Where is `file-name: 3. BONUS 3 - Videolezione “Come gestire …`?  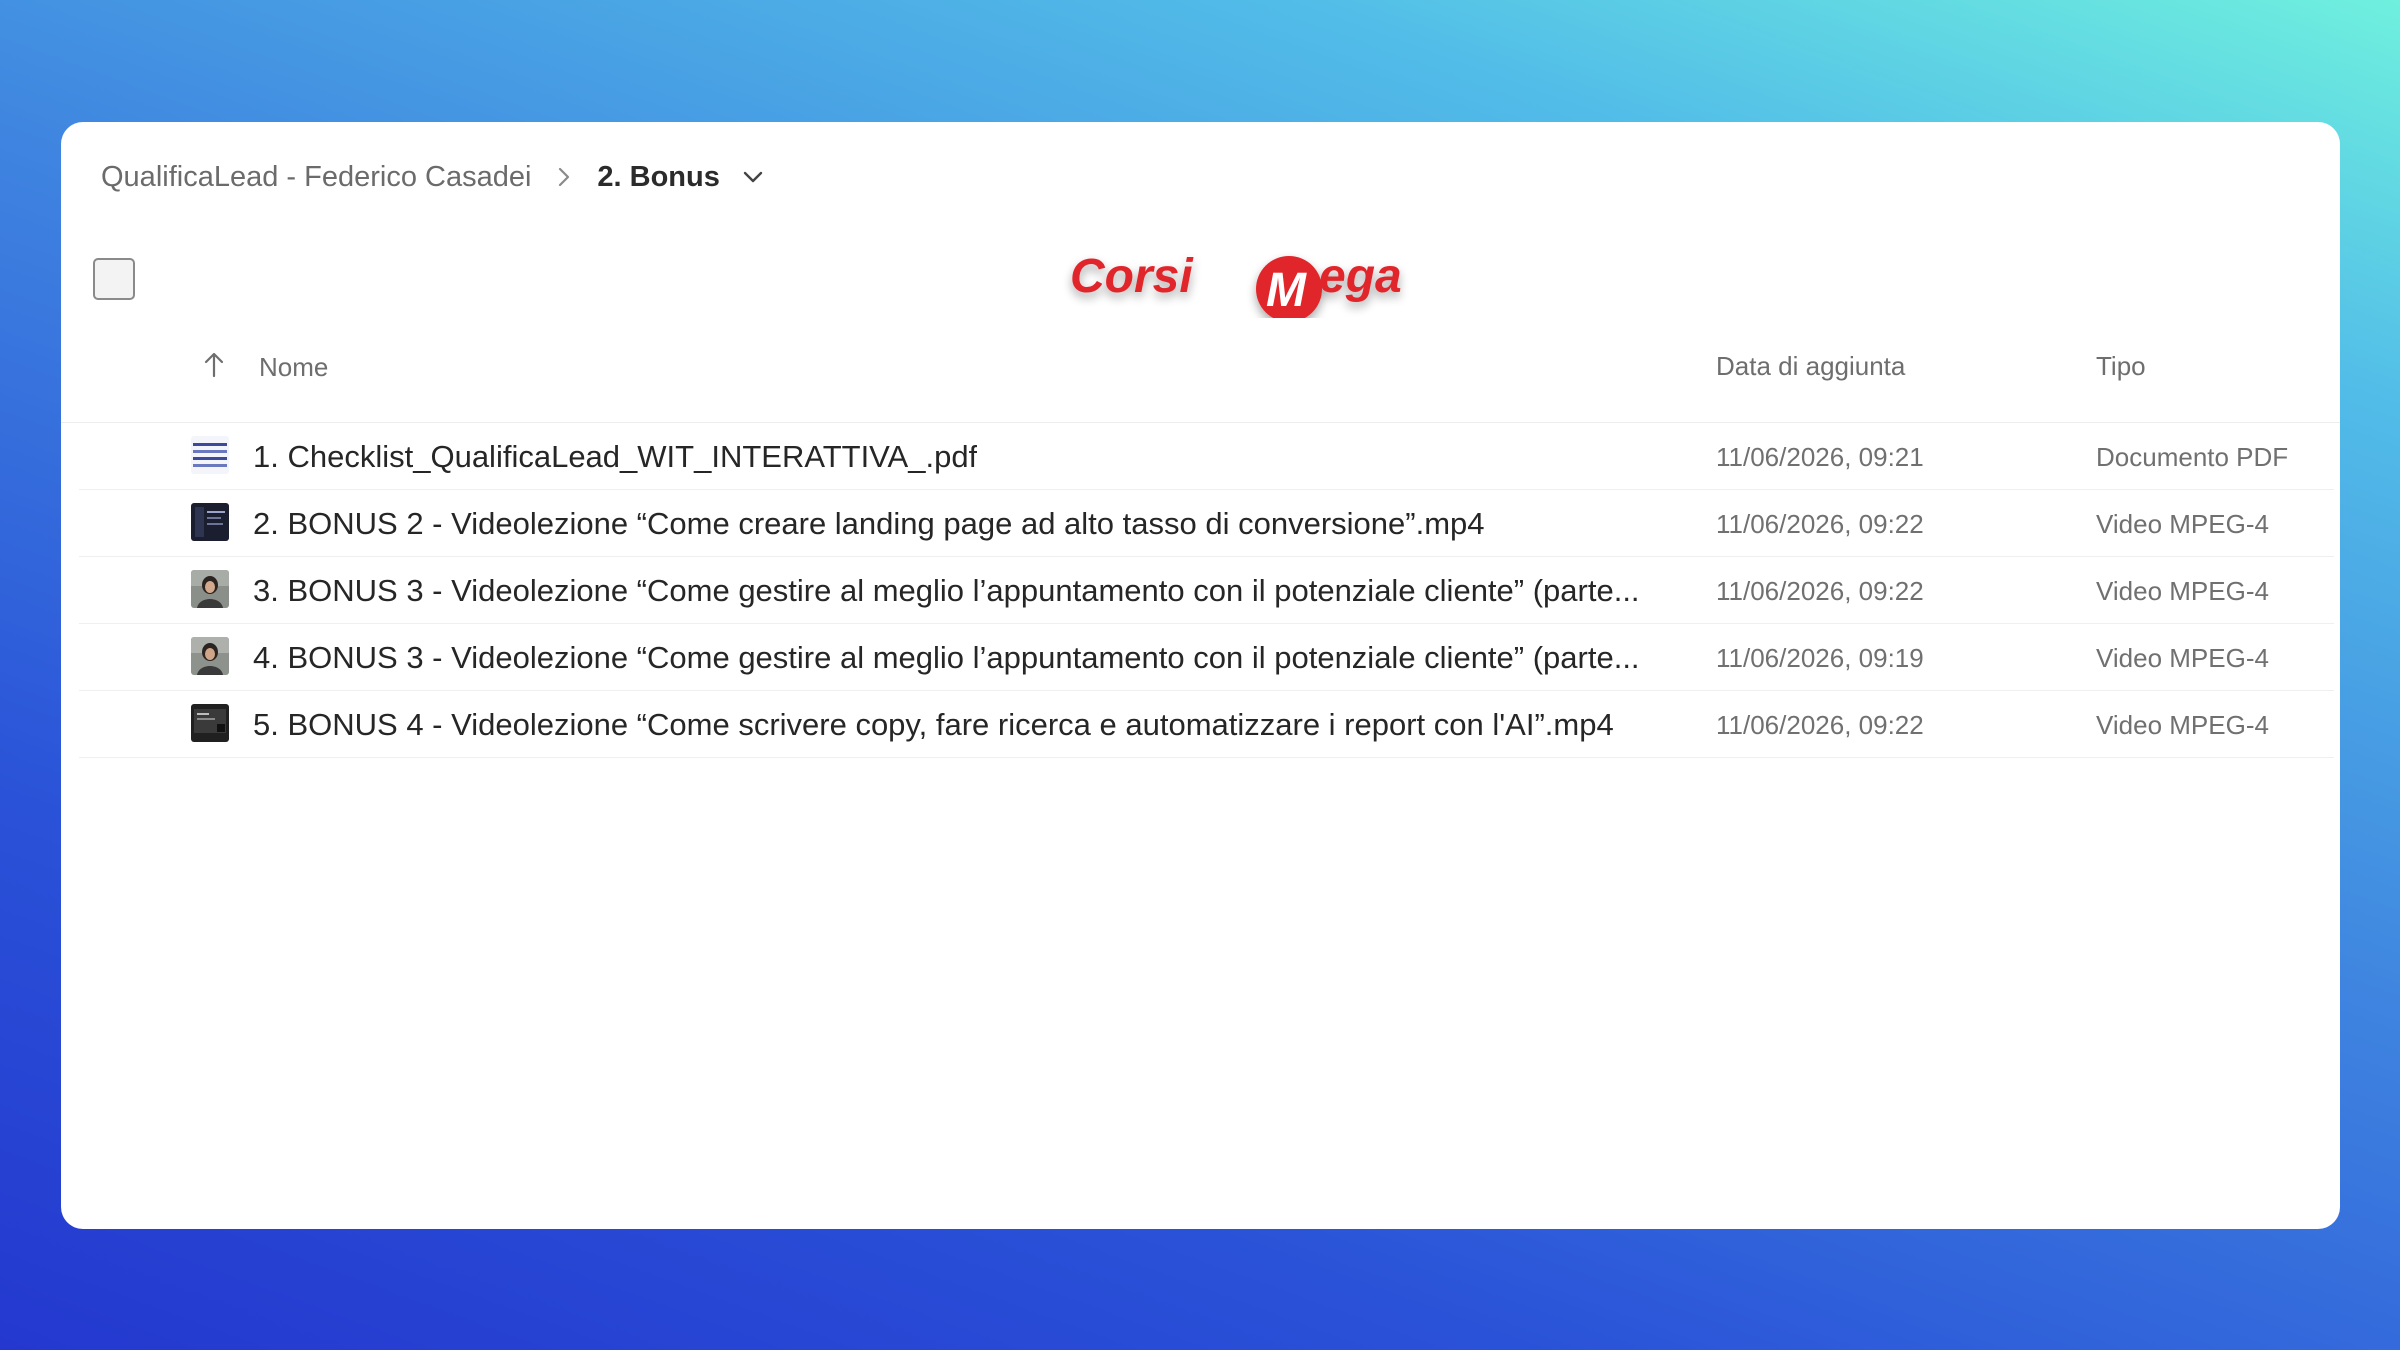 file-name: 3. BONUS 3 - Videolezione “Come gestire … is located at coordinates (946, 591).